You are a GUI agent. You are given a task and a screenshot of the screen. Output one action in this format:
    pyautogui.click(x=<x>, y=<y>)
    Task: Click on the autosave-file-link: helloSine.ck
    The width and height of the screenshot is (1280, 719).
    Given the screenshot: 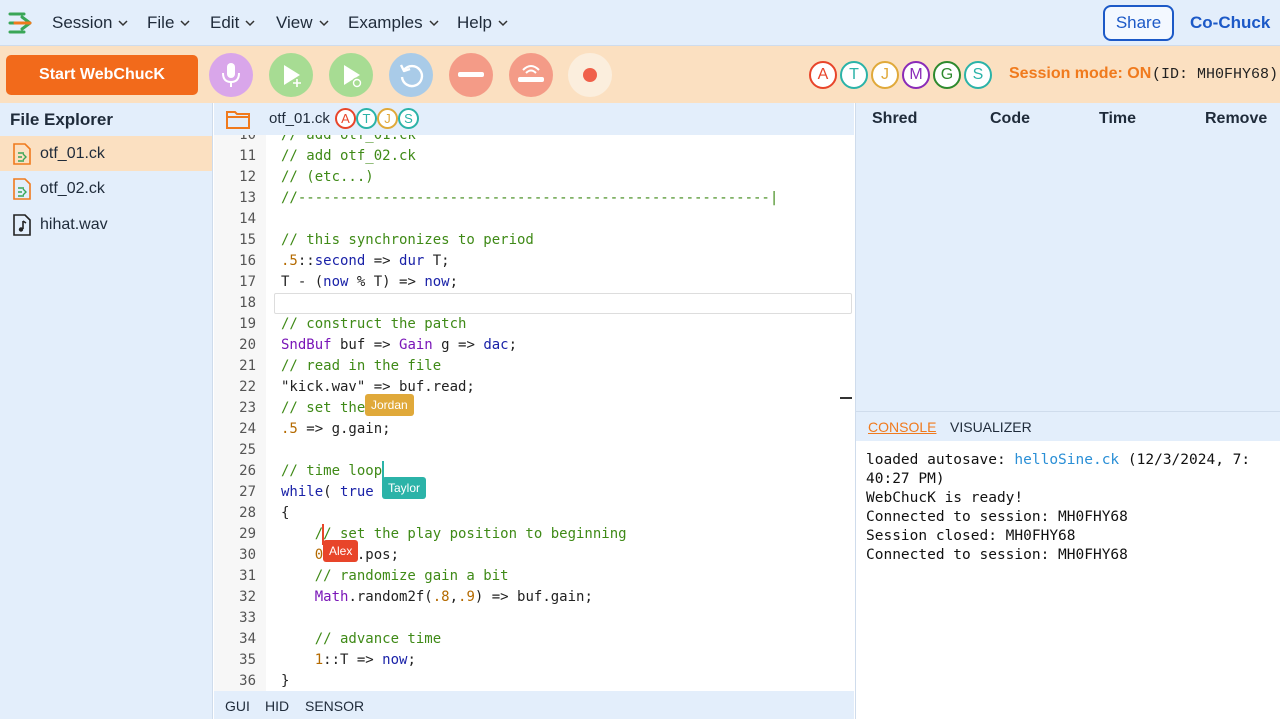 What is the action you would take?
    pyautogui.click(x=1066, y=460)
    